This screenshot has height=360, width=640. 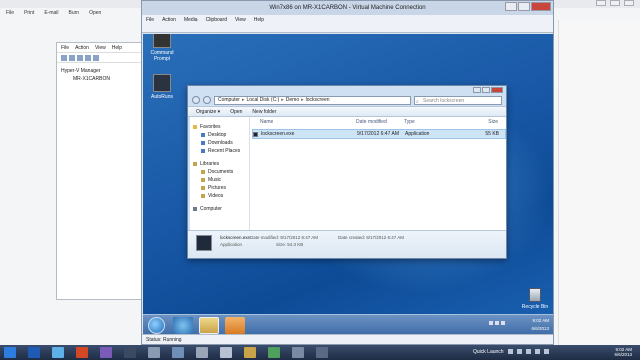 I want to click on close-button, so click(x=629, y=3).